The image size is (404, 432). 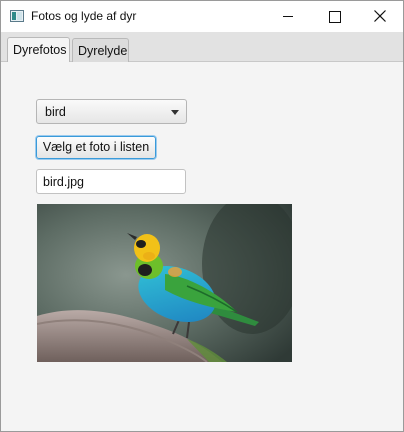 I want to click on close-button, so click(x=380, y=16).